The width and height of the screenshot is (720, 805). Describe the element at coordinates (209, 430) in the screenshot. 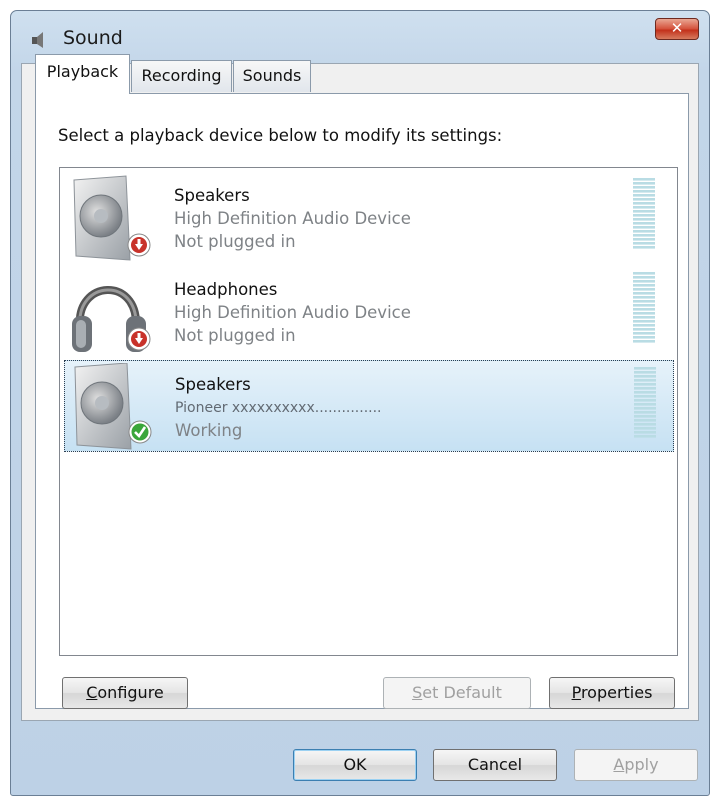

I see `device-status: Working` at that location.